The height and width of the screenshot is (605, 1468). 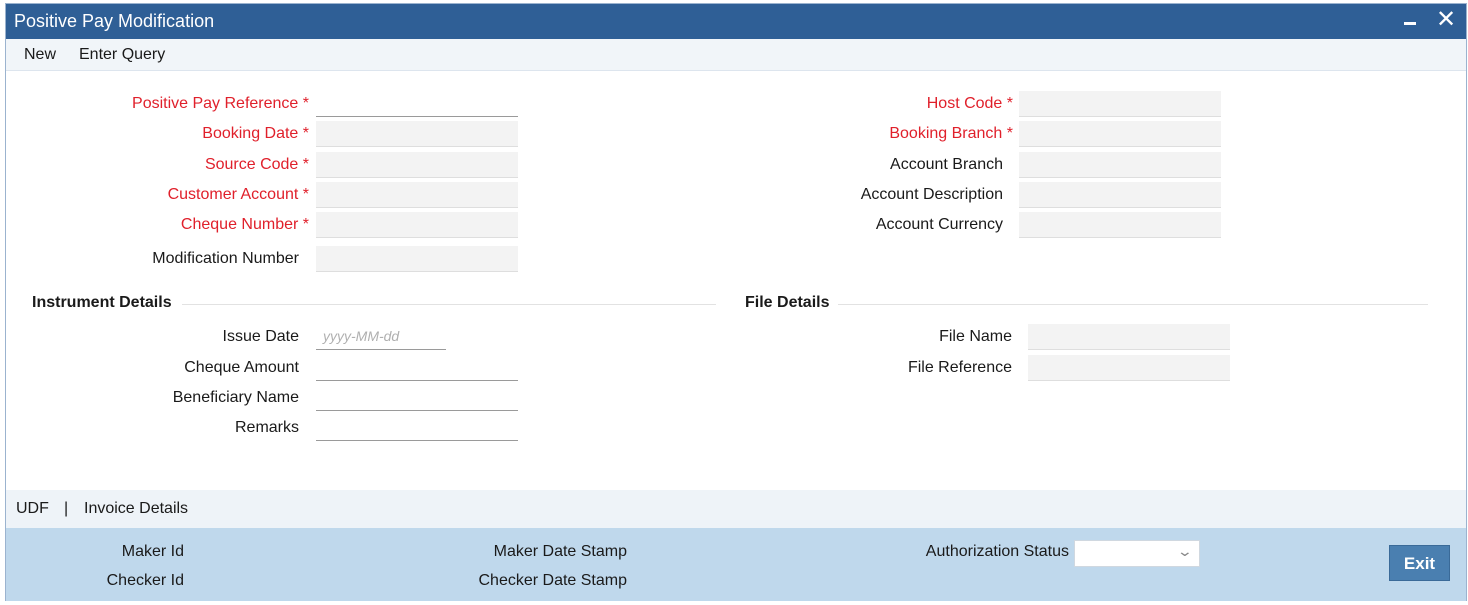 I want to click on account-branch-label: Account Branch, so click(x=946, y=164).